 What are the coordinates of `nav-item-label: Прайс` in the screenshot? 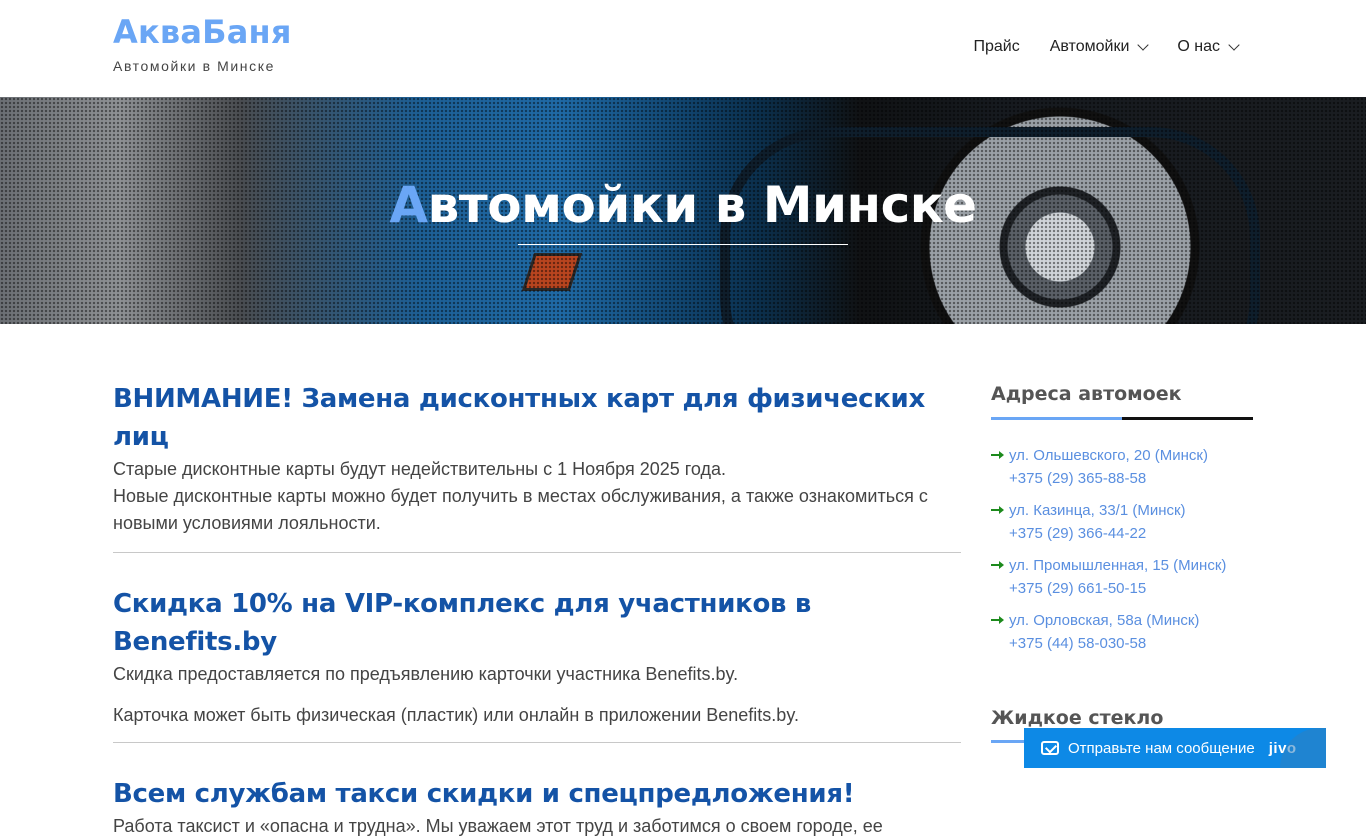 It's located at (996, 46).